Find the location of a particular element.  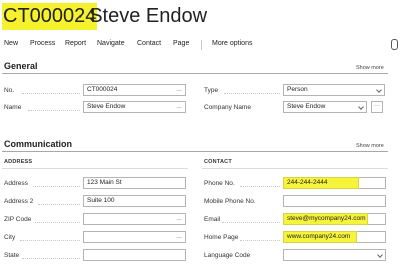

label-email: Email is located at coordinates (212, 219).